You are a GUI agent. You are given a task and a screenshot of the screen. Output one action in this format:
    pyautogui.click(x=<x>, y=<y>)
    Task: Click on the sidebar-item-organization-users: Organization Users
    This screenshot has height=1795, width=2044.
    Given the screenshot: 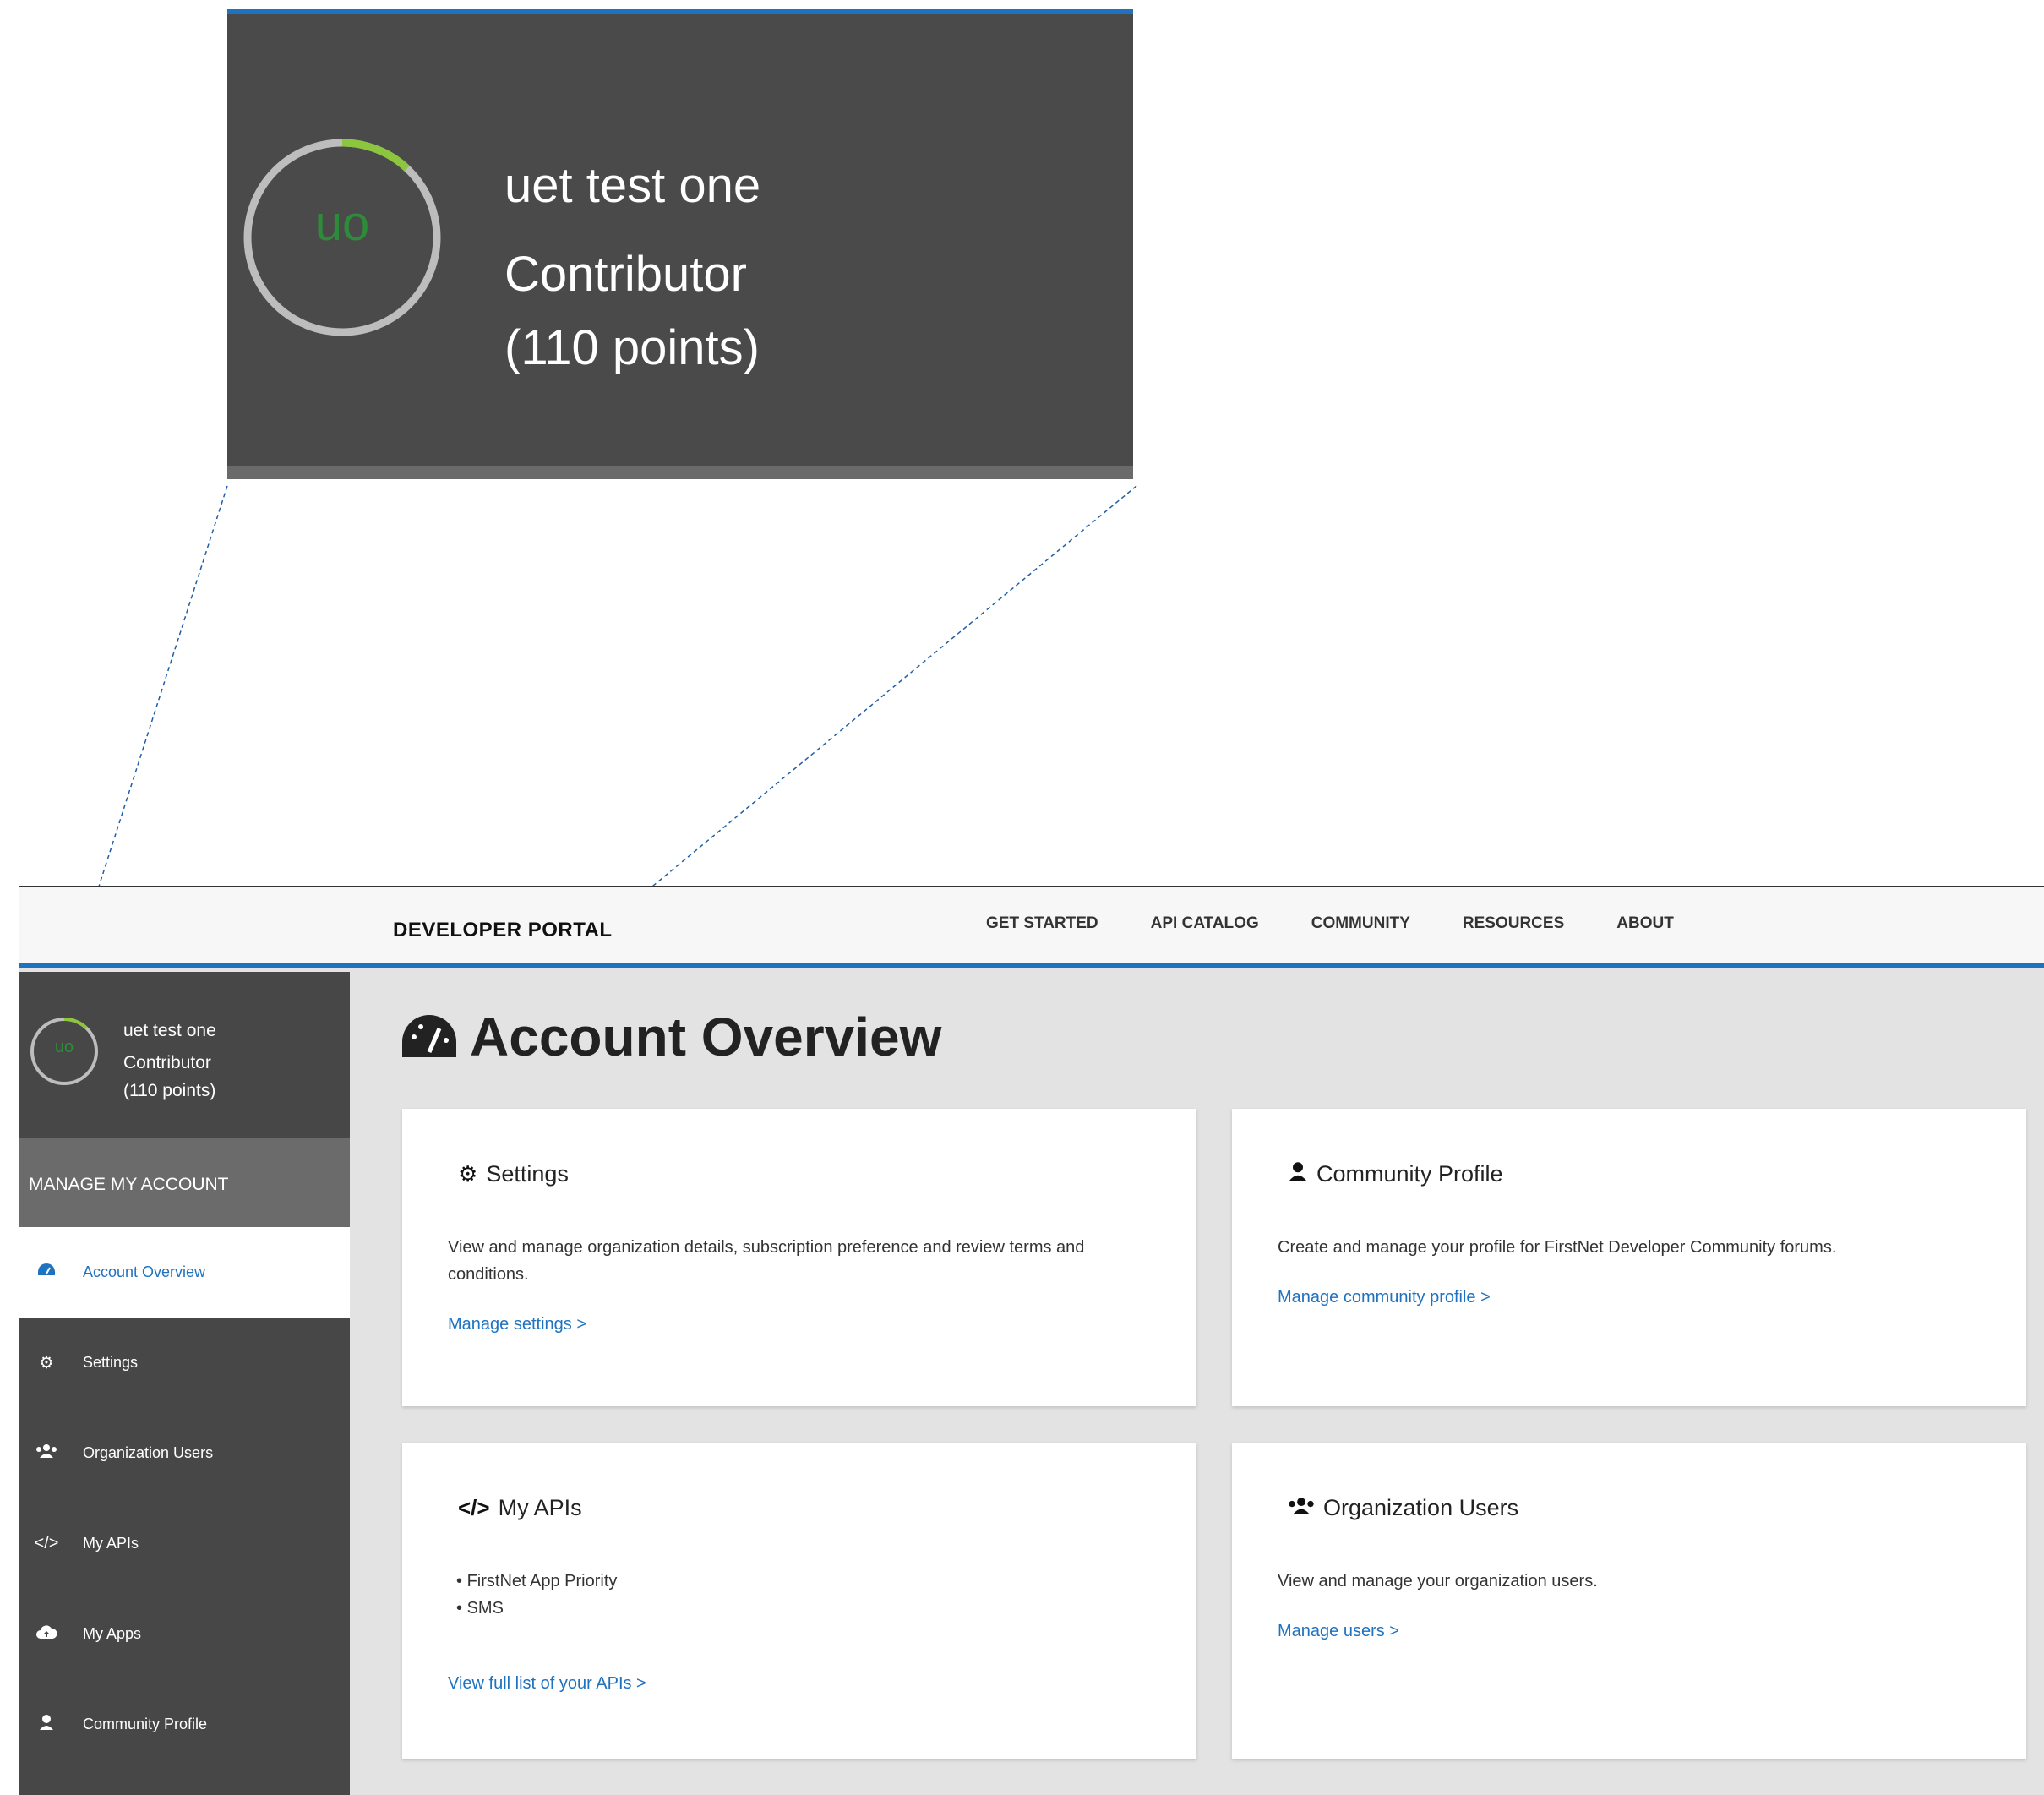 What is the action you would take?
    pyautogui.click(x=184, y=1453)
    